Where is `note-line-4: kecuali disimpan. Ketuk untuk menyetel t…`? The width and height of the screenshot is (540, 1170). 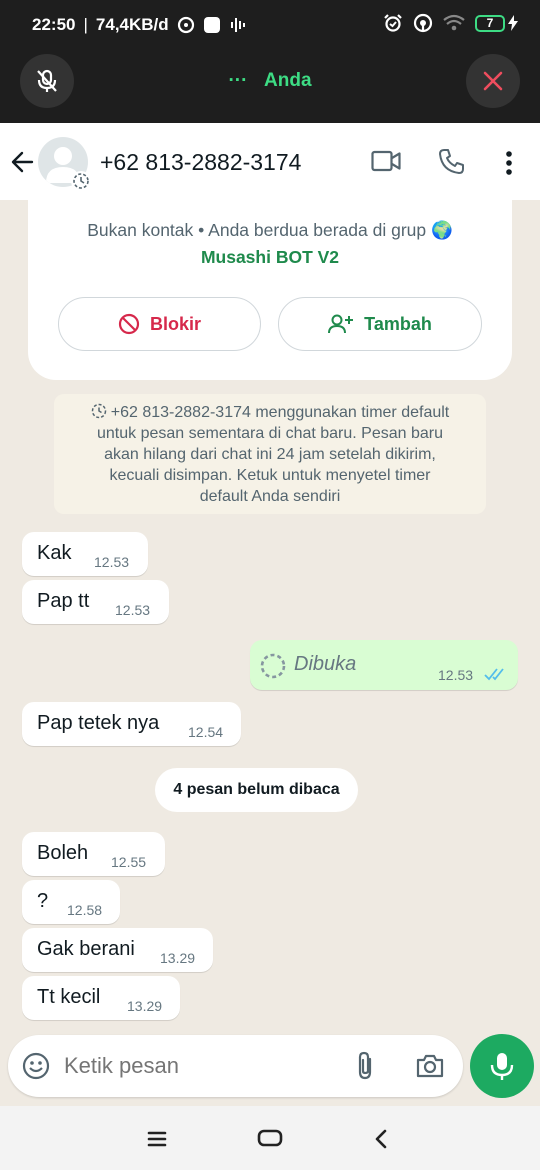 note-line-4: kecuali disimpan. Ketuk untuk menyetel t… is located at coordinates (270, 475).